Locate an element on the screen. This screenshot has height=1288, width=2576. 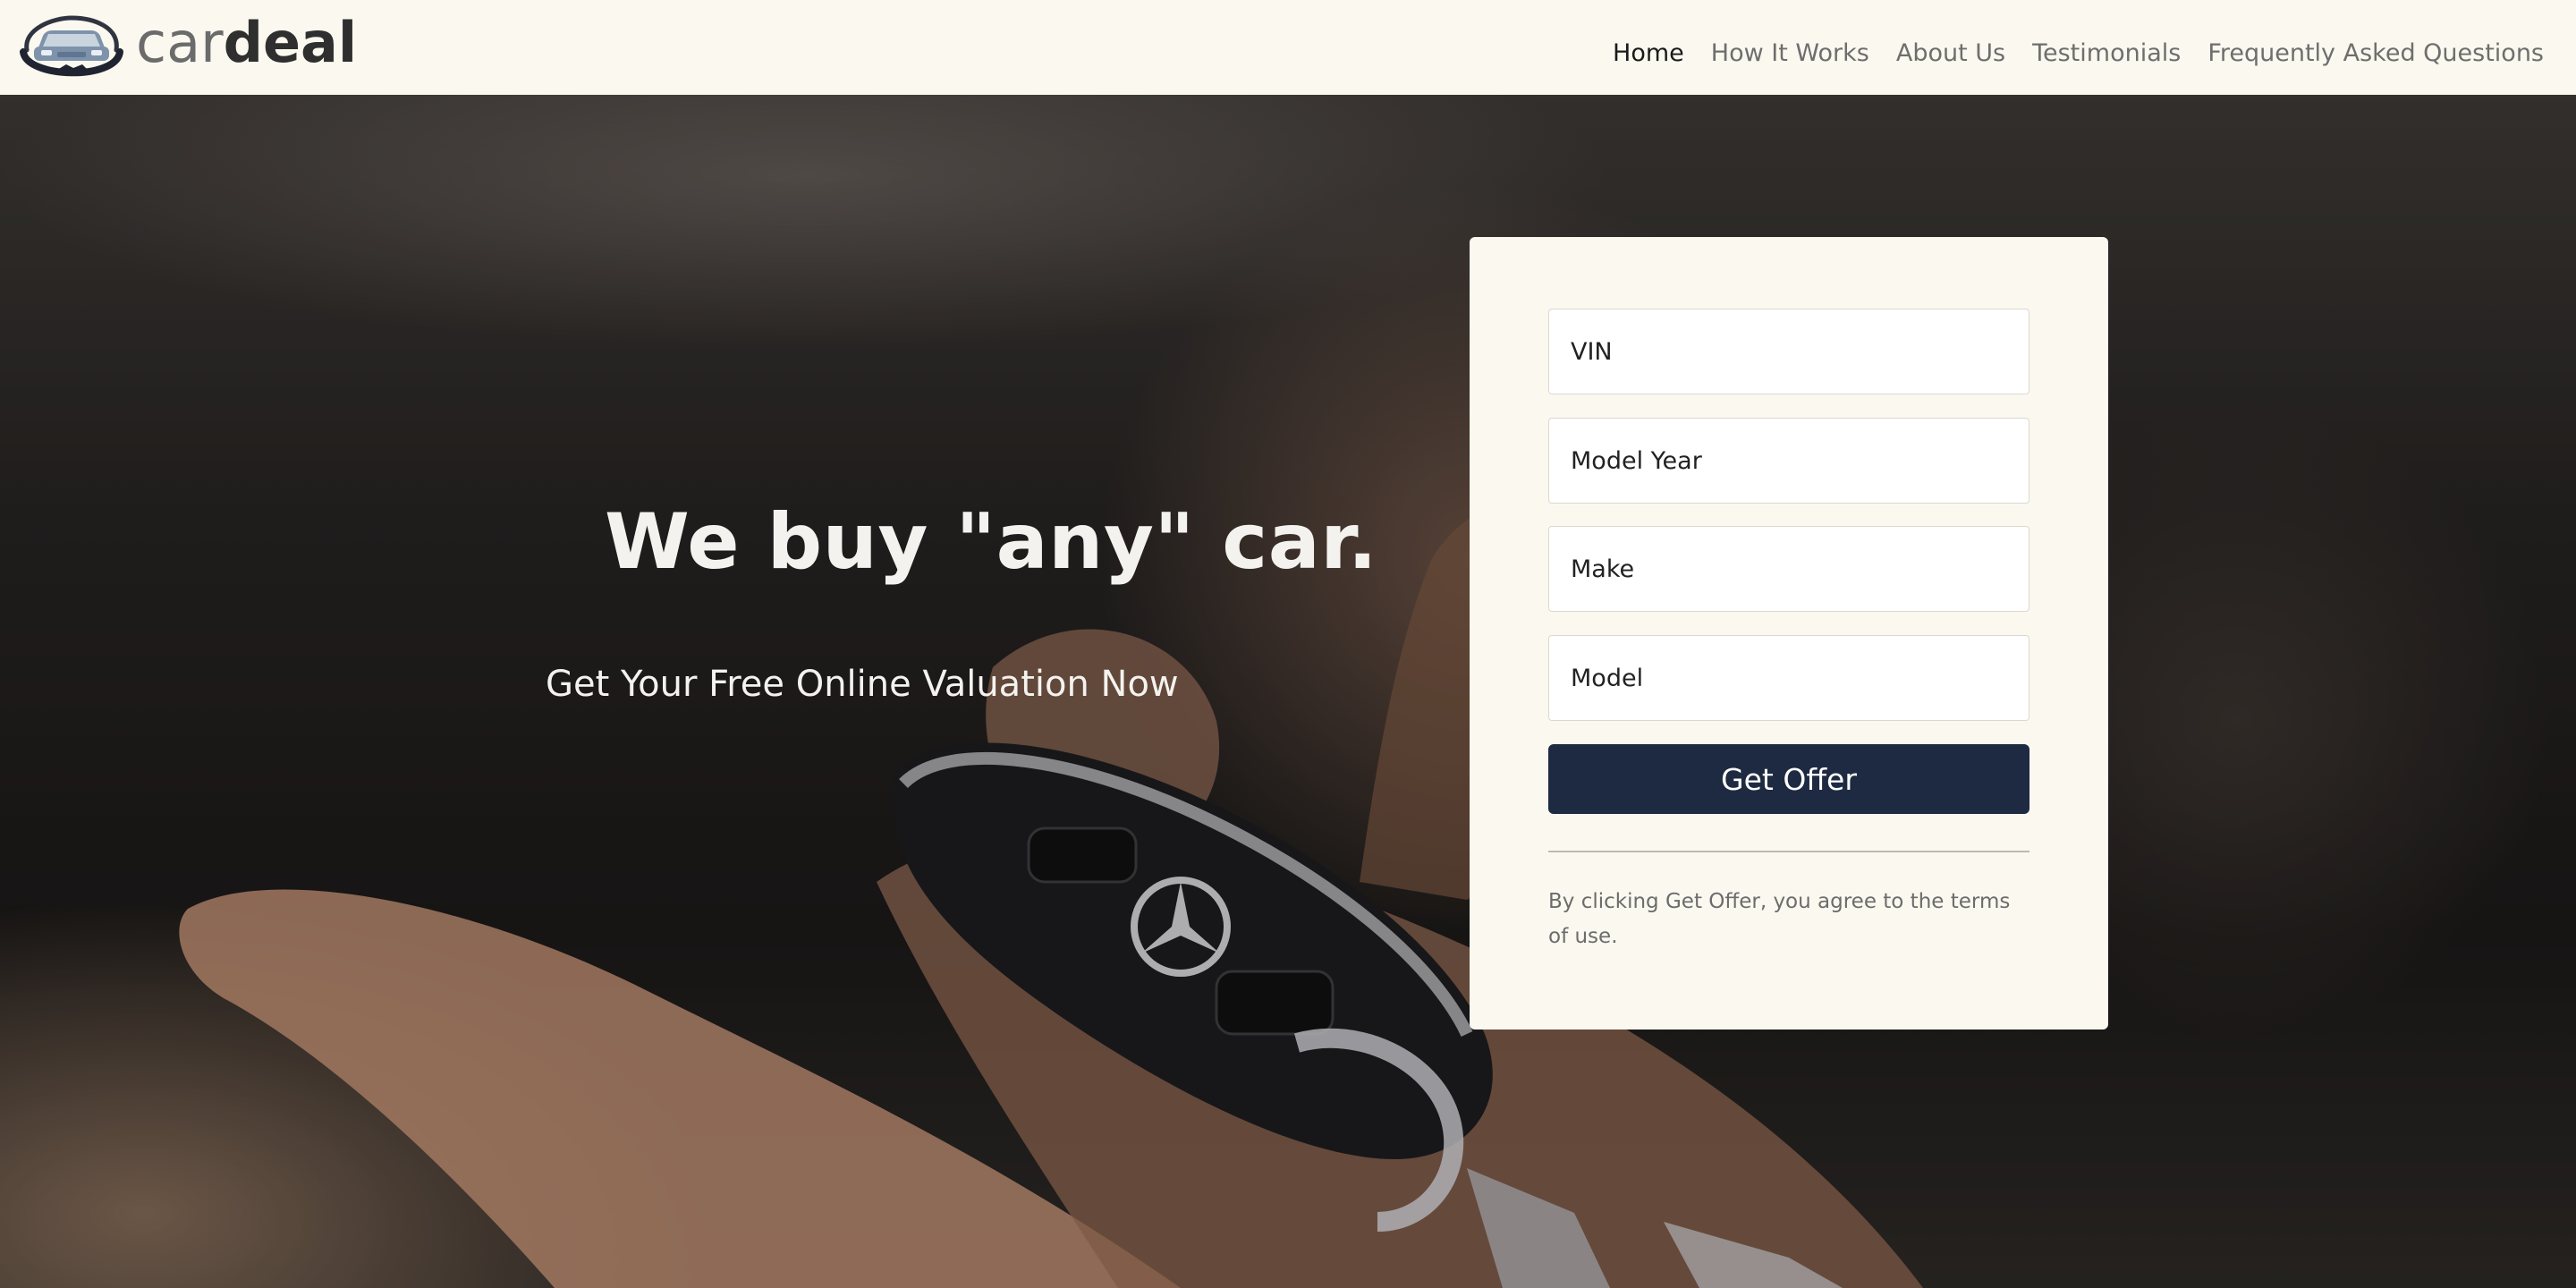
car-handshake-icon is located at coordinates (71, 46).